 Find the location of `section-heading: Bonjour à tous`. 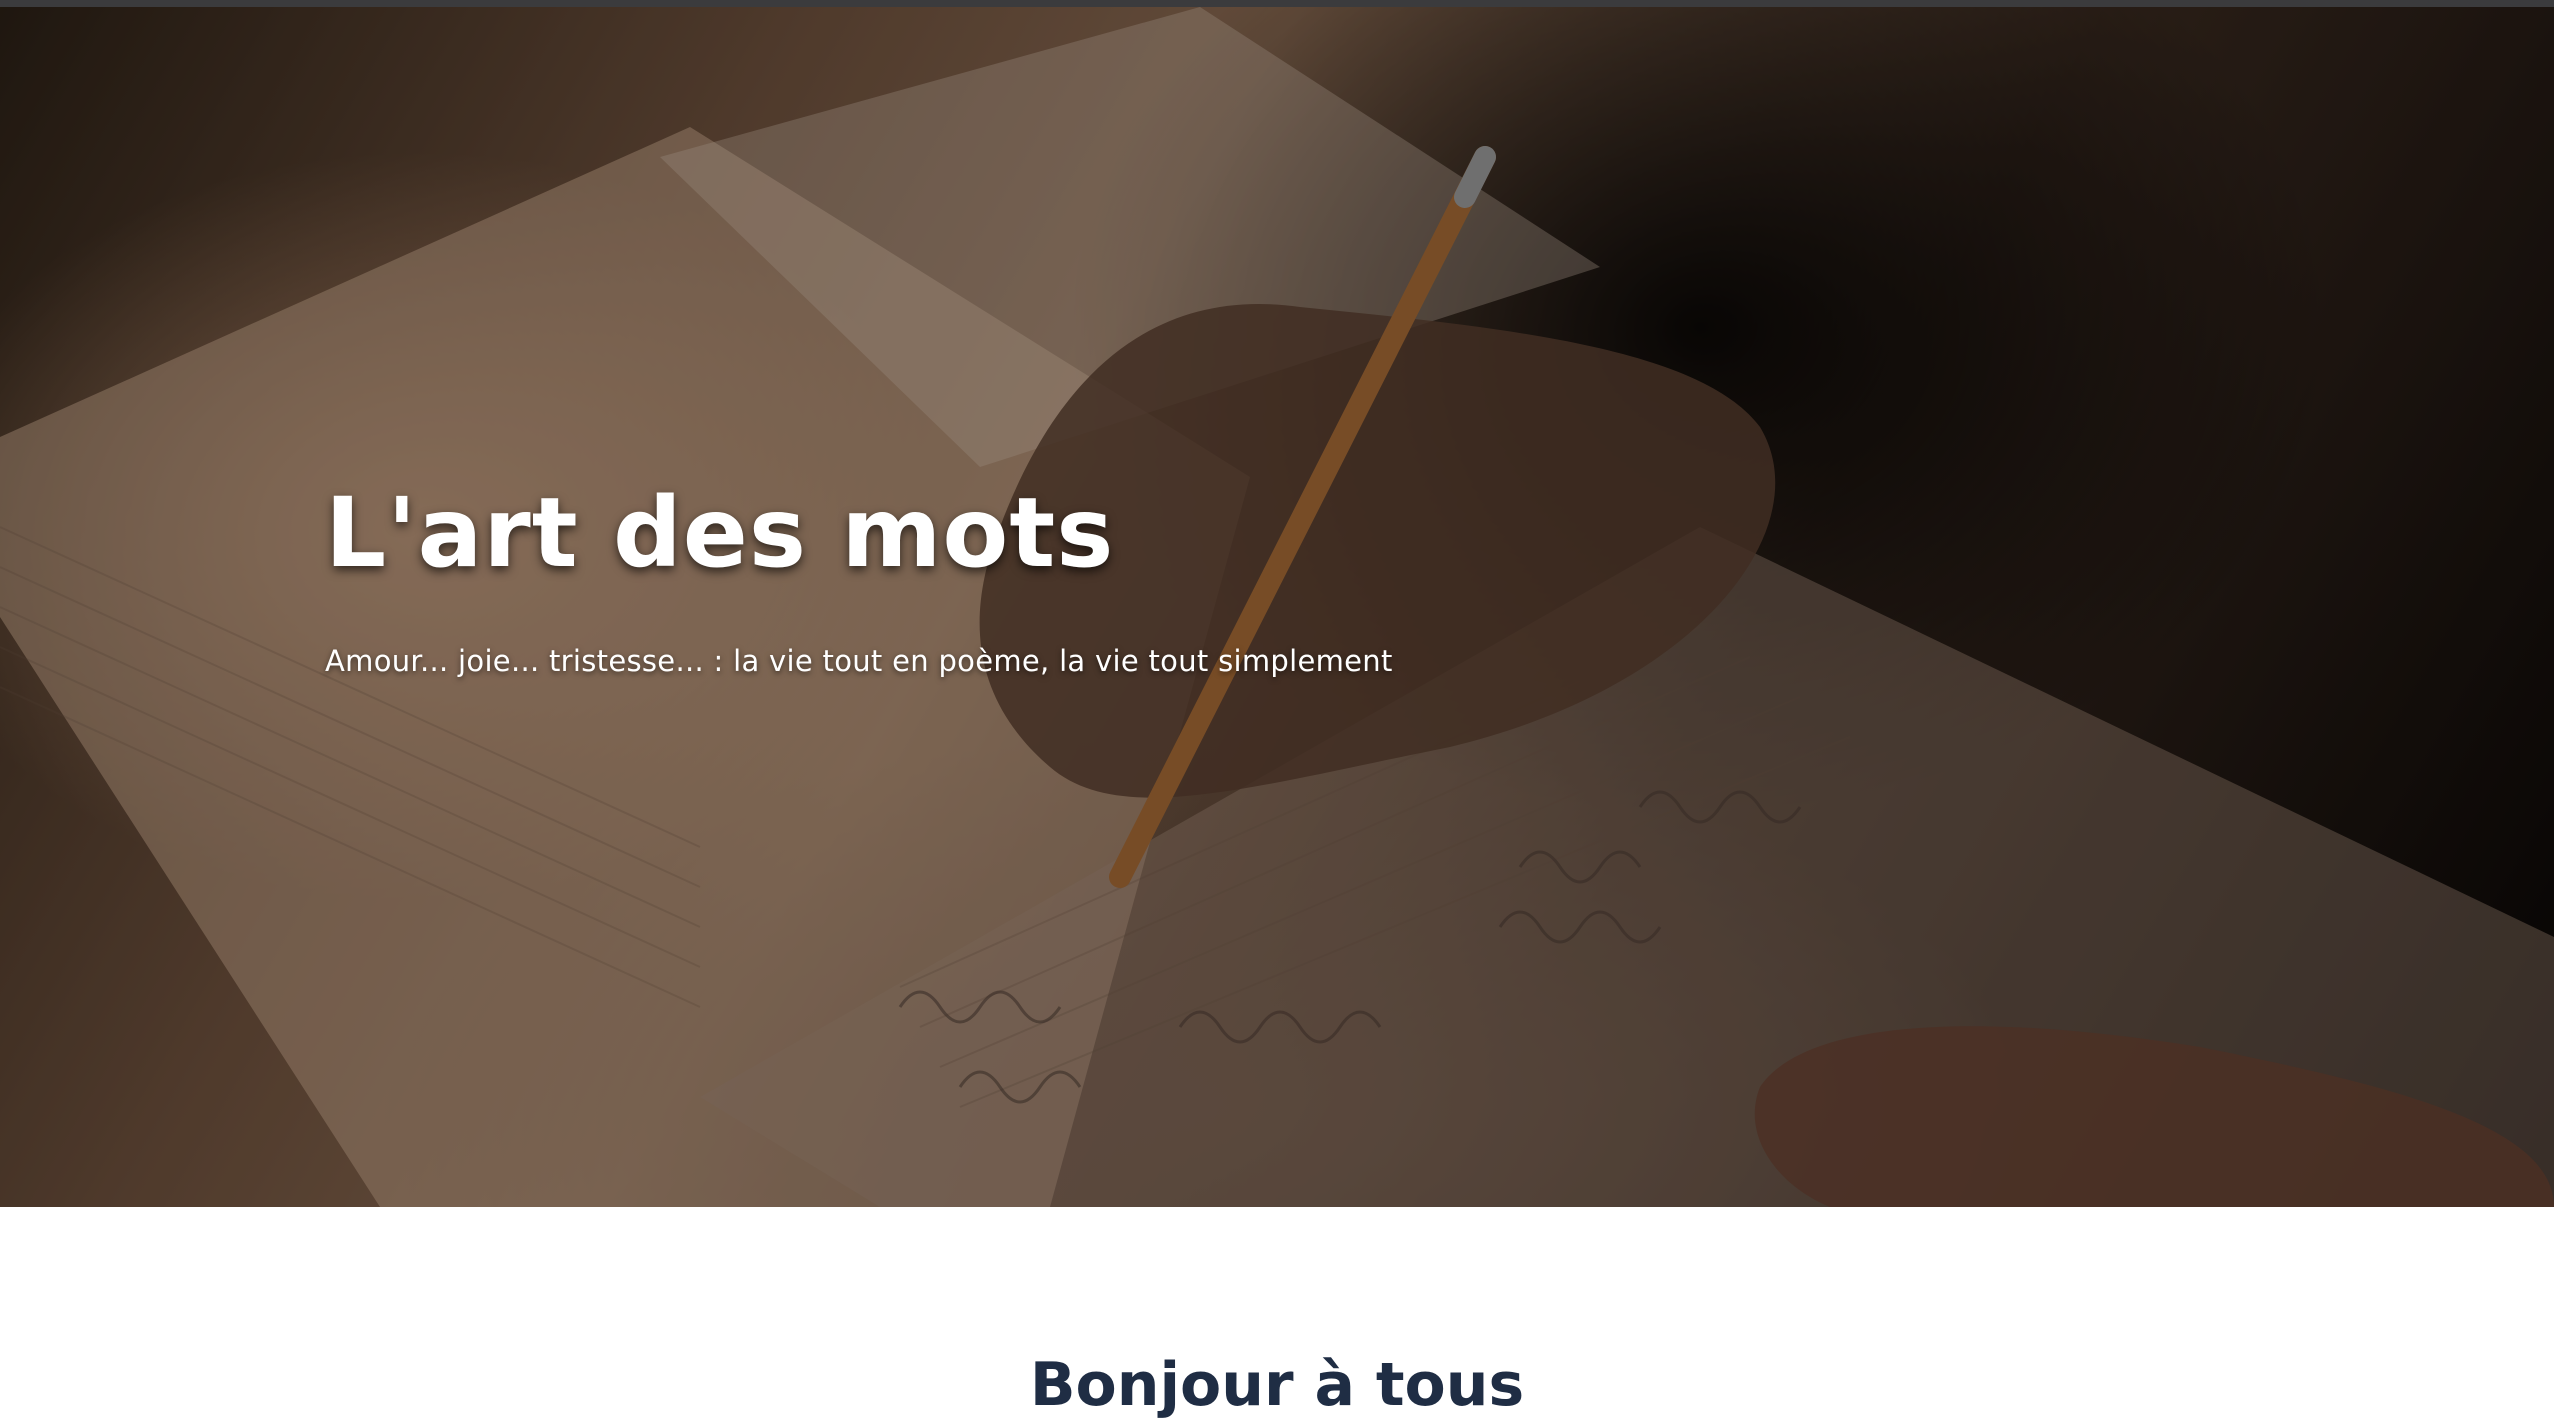

section-heading: Bonjour à tous is located at coordinates (1277, 1385).